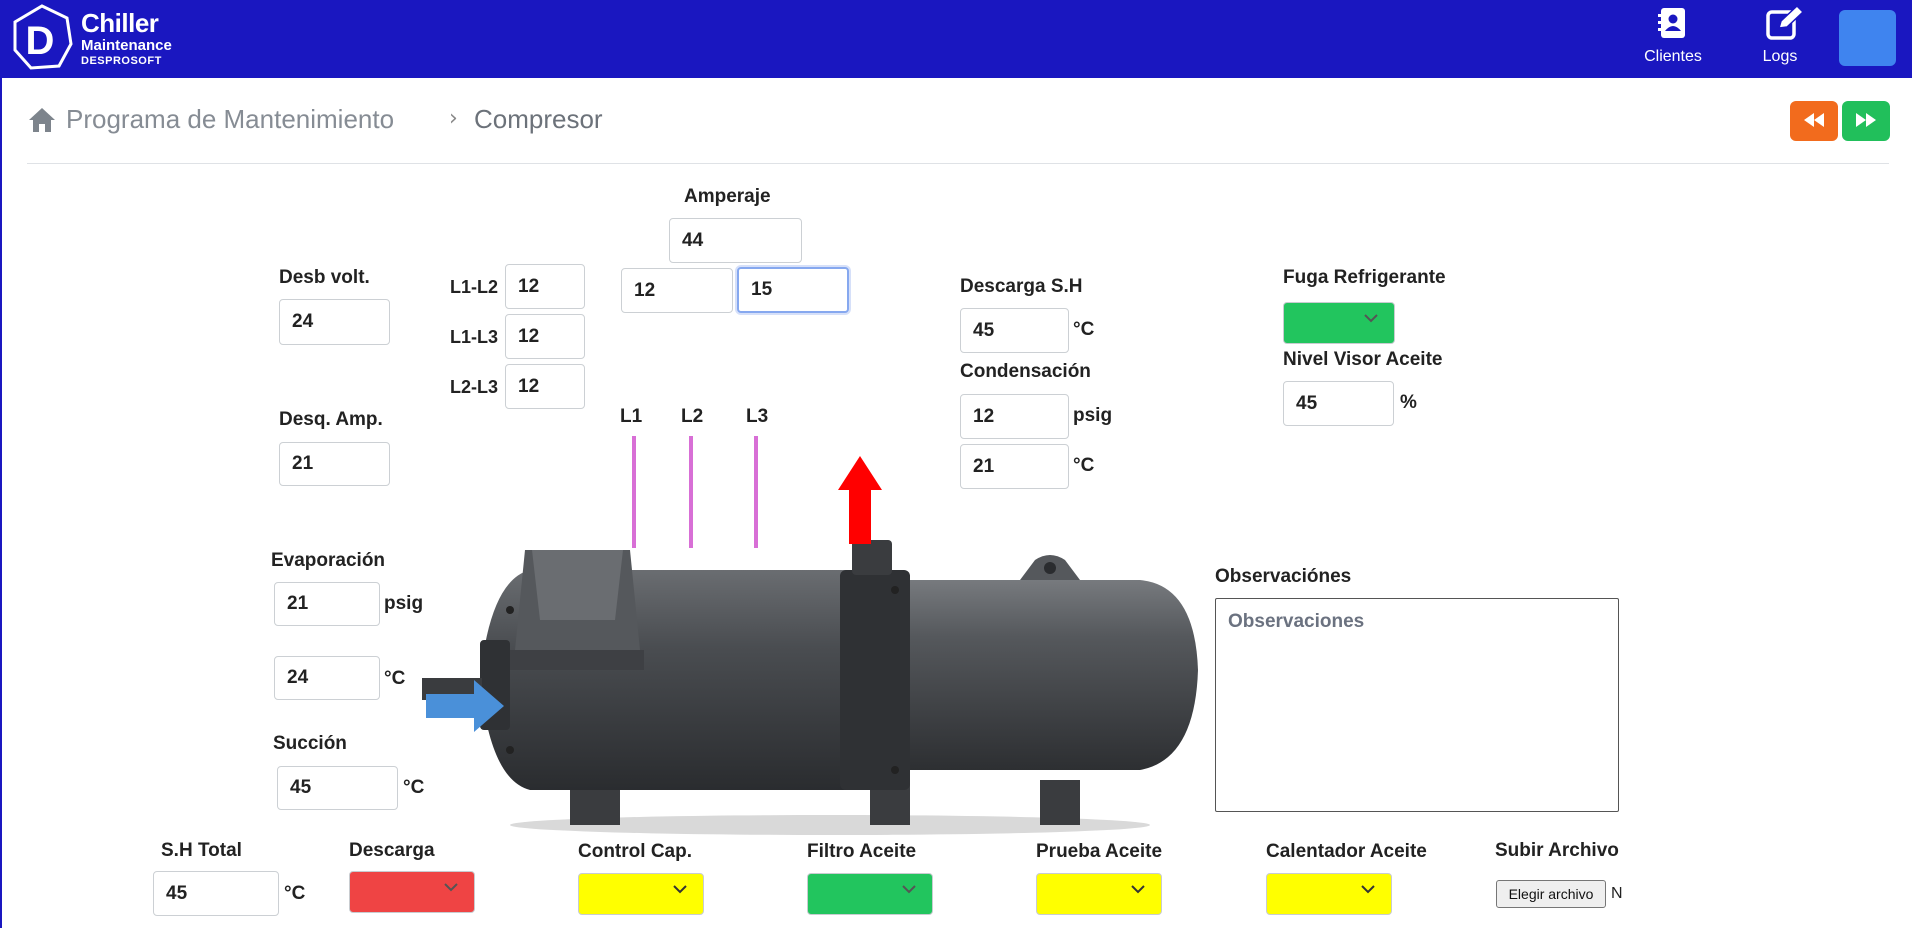 The width and height of the screenshot is (1912, 928). I want to click on next-button, so click(1866, 121).